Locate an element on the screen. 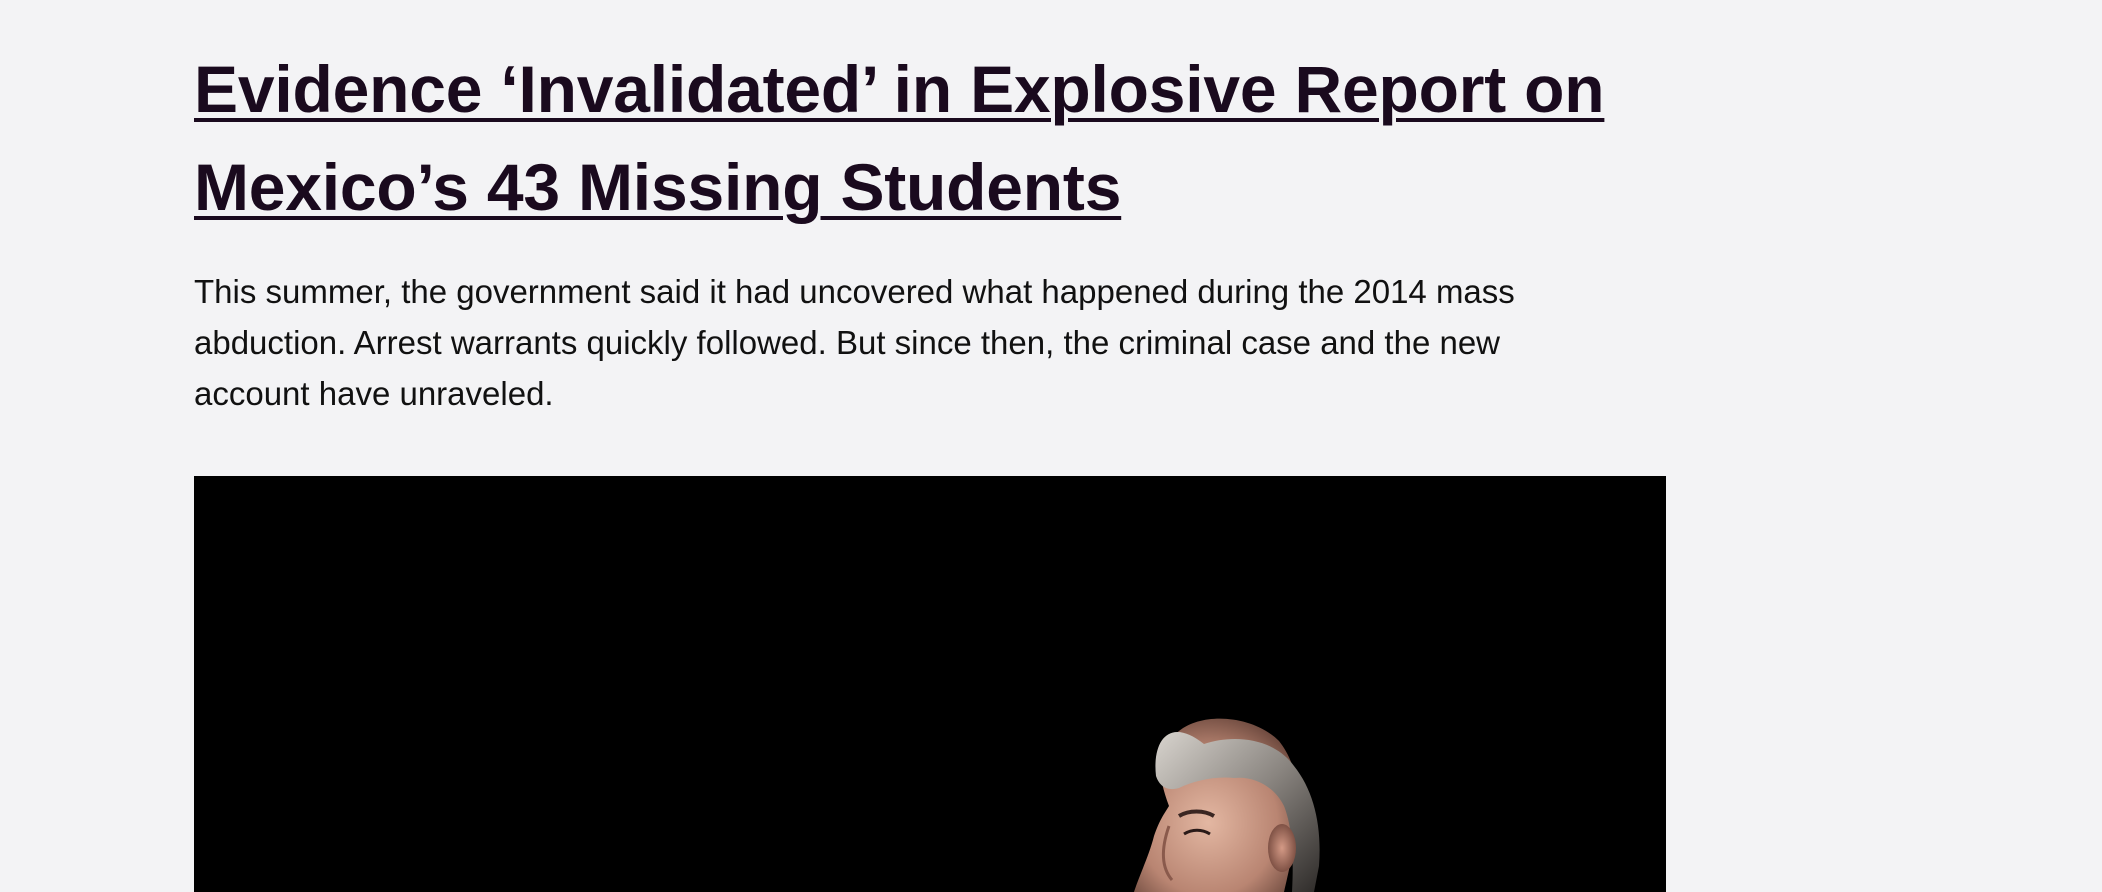 This screenshot has width=2102, height=892. ear-shape is located at coordinates (1282, 848).